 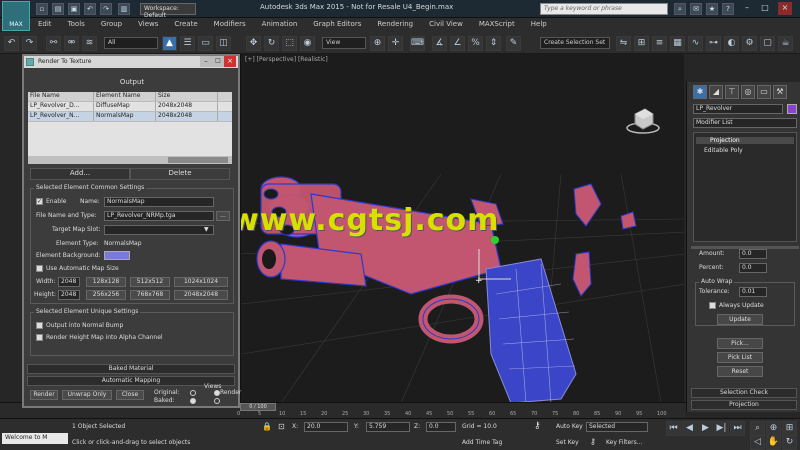 I want to click on maxscript-listener: Welcome to M, so click(x=35, y=438).